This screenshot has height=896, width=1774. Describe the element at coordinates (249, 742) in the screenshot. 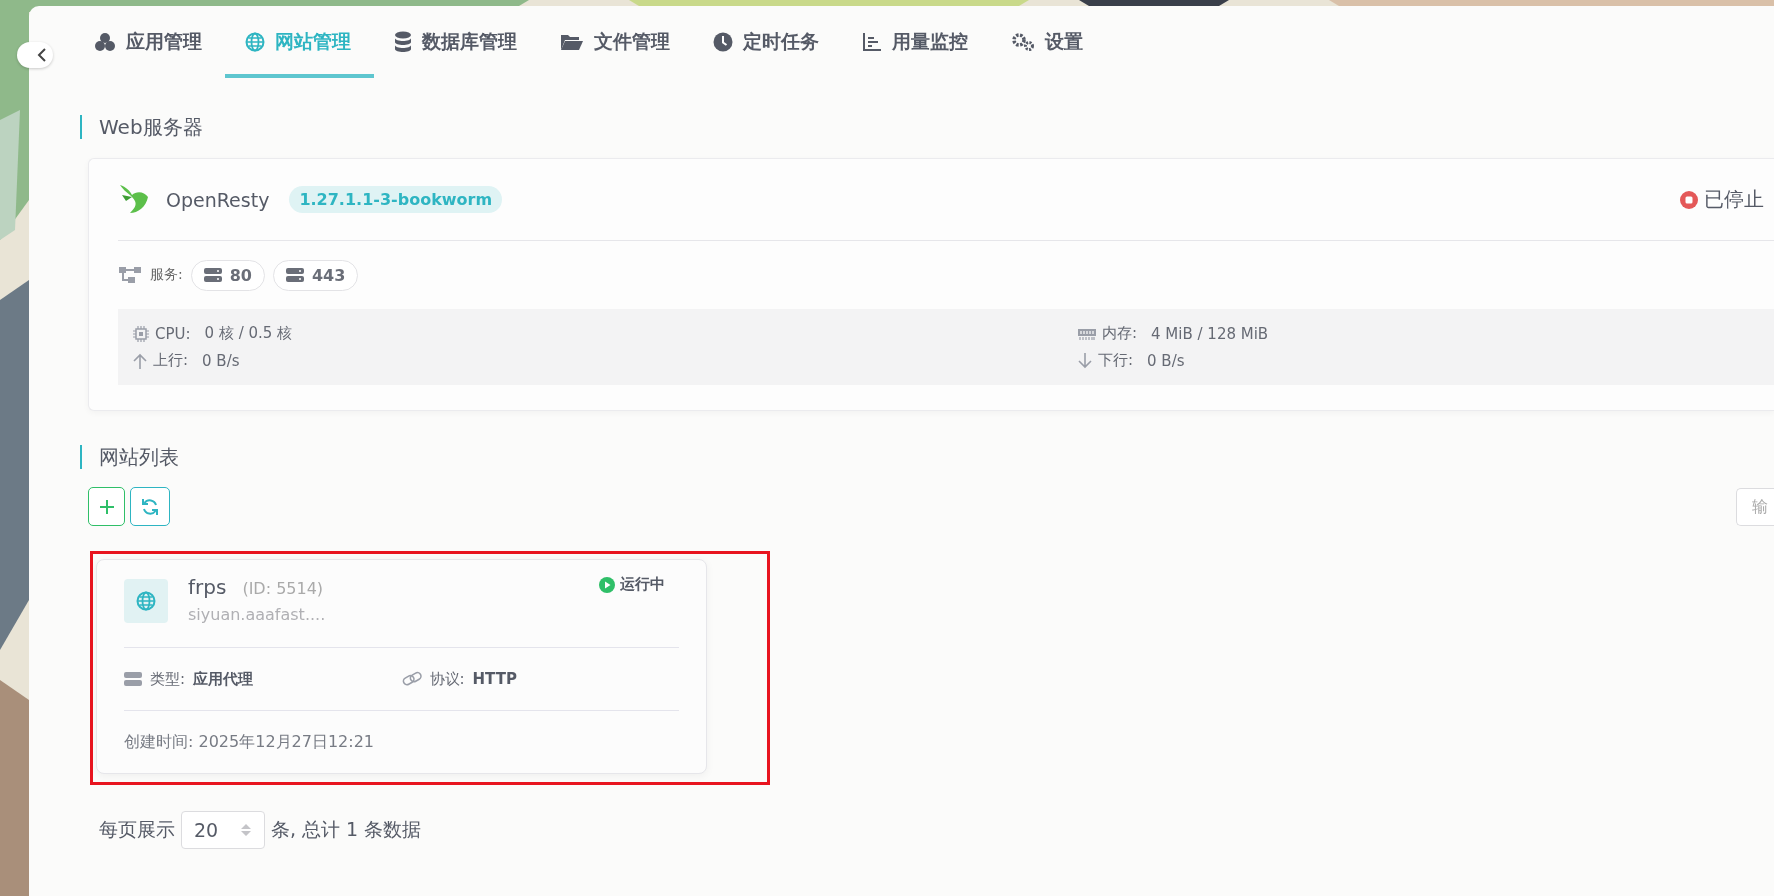

I see `created-time: 创建时间: 2025年12月27日12:21` at that location.